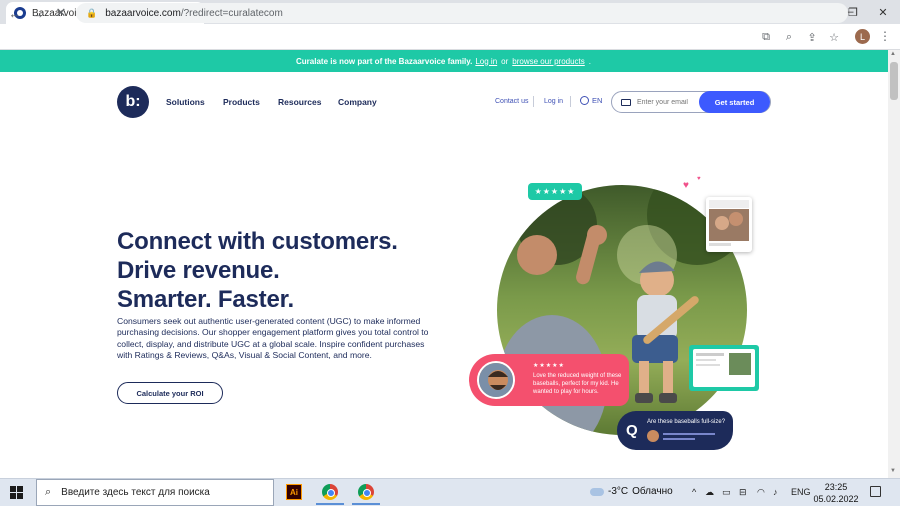 The height and width of the screenshot is (506, 900). What do you see at coordinates (875, 491) in the screenshot?
I see `notification-center-icon` at bounding box center [875, 491].